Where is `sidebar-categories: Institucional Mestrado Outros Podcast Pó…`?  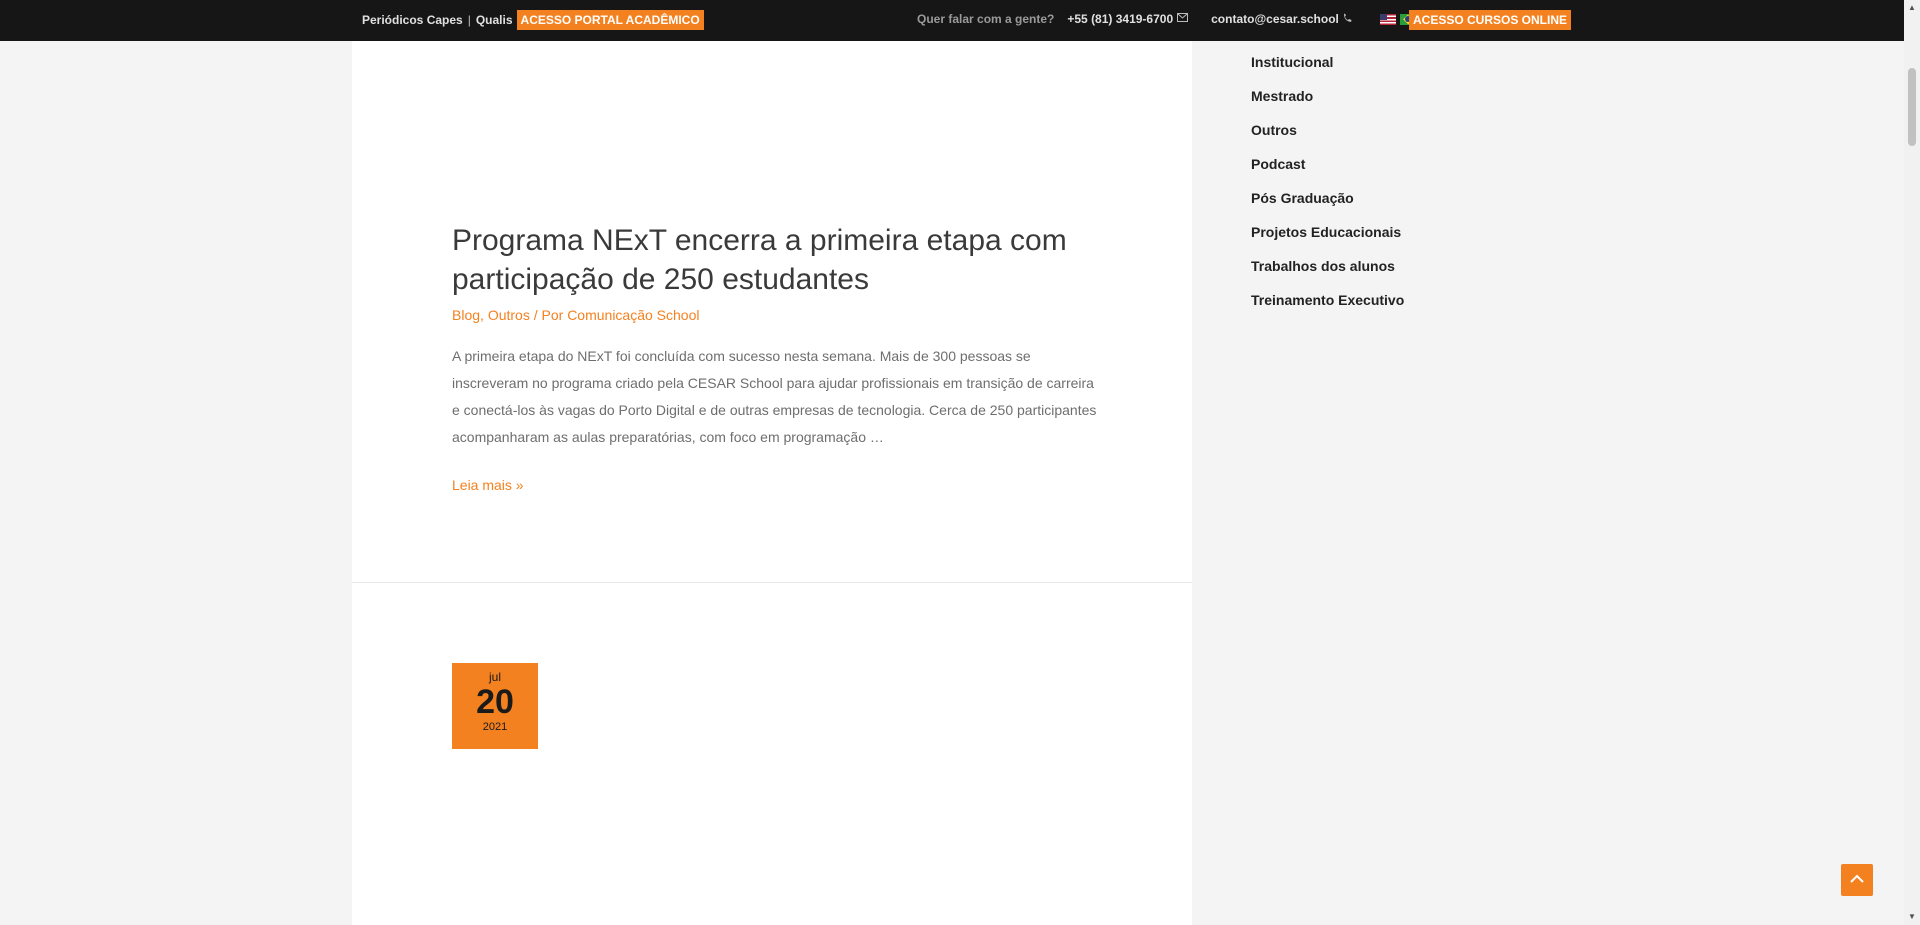
sidebar-categories: Institucional Mestrado Outros Podcast Pó… is located at coordinates (1327, 189).